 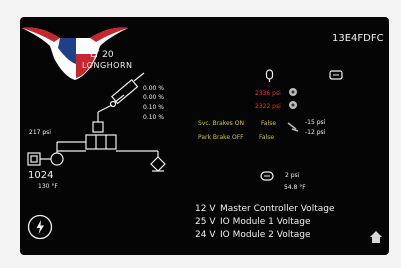 I want to click on brake-readout-2: -12 psi, so click(x=315, y=132).